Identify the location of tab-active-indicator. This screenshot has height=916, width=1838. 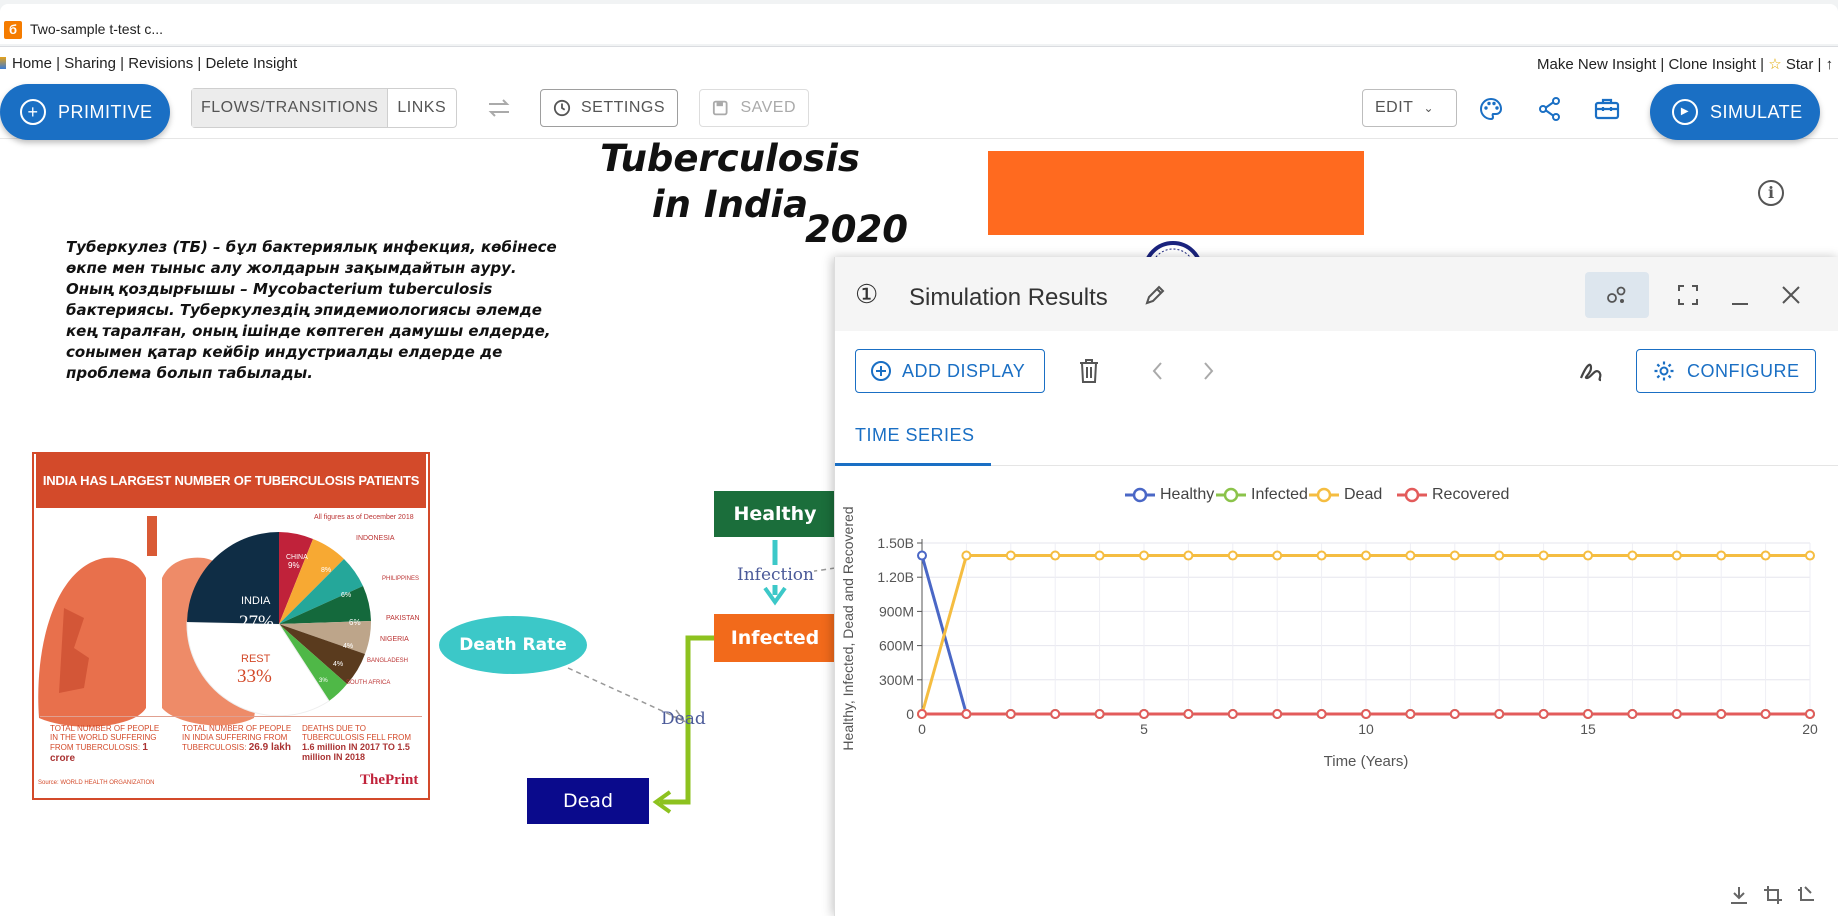
(913, 464).